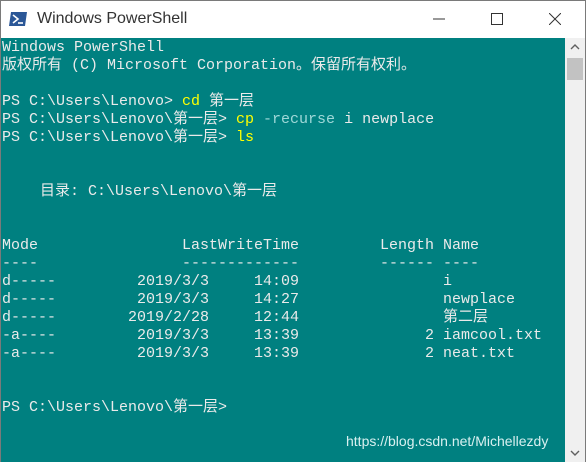 This screenshot has height=467, width=586. What do you see at coordinates (448, 281) in the screenshot?
I see `row-name: i` at bounding box center [448, 281].